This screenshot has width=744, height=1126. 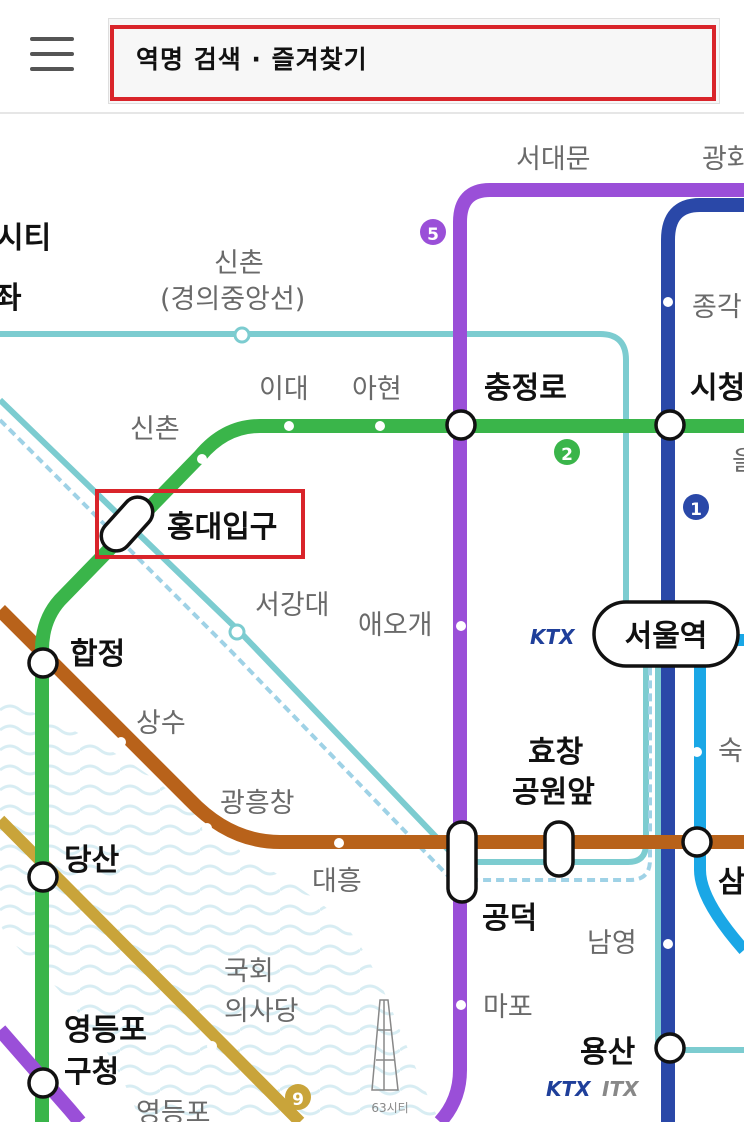 What do you see at coordinates (173, 1112) in the screenshot?
I see `label-yeongdeungpo: 영등포` at bounding box center [173, 1112].